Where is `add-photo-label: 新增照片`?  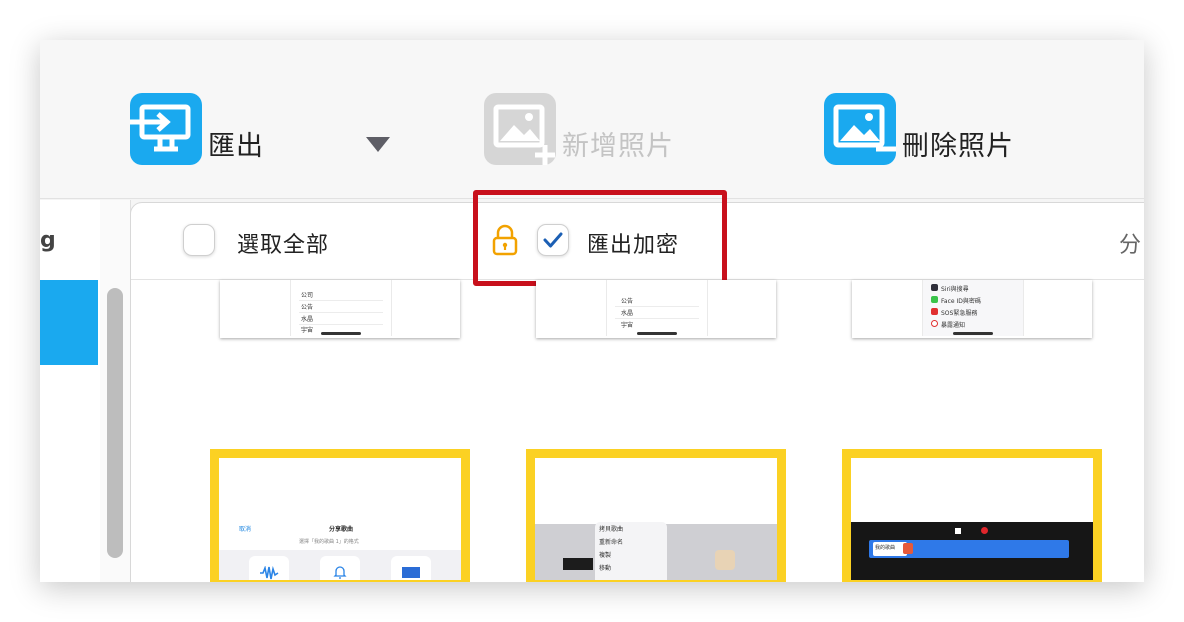 add-photo-label: 新增照片 is located at coordinates (618, 146).